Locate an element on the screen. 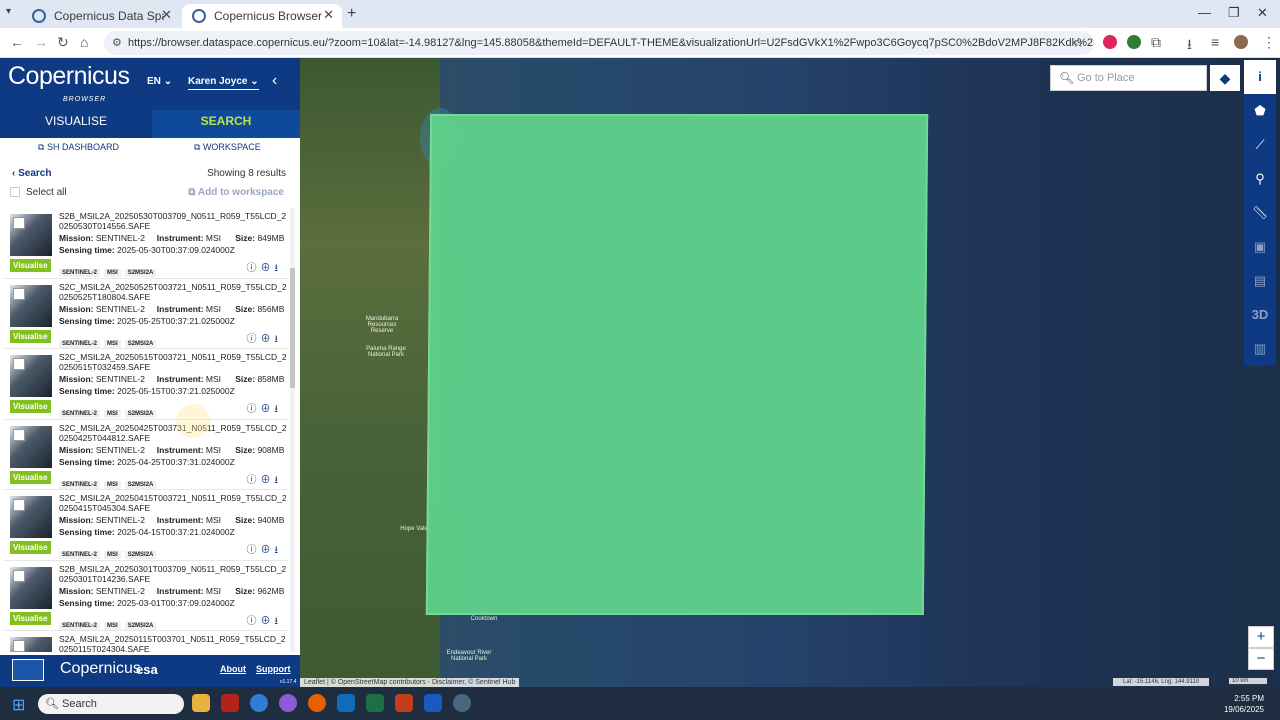  go-to-place-input: 🔍︎ Go to Place is located at coordinates (1128, 78).